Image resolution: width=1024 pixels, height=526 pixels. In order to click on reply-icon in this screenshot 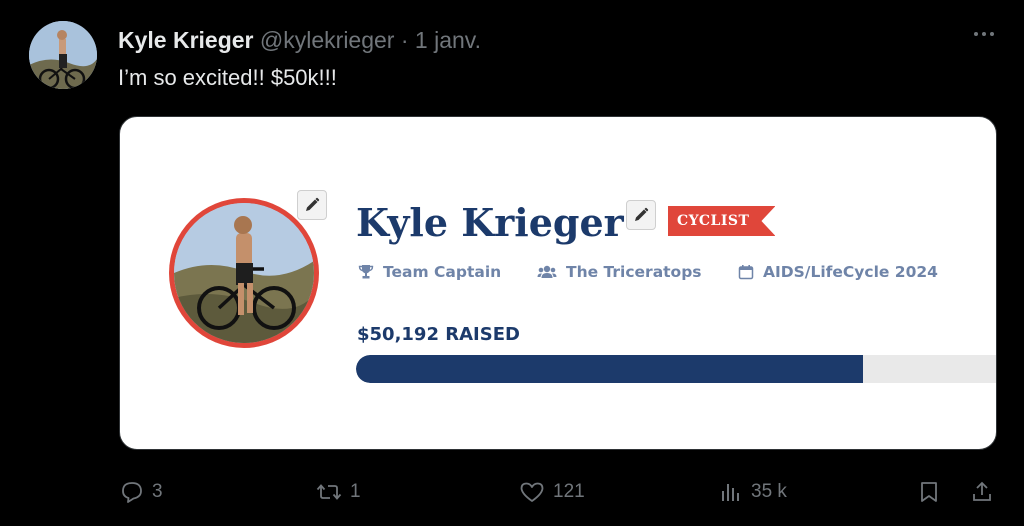, I will do `click(132, 492)`.